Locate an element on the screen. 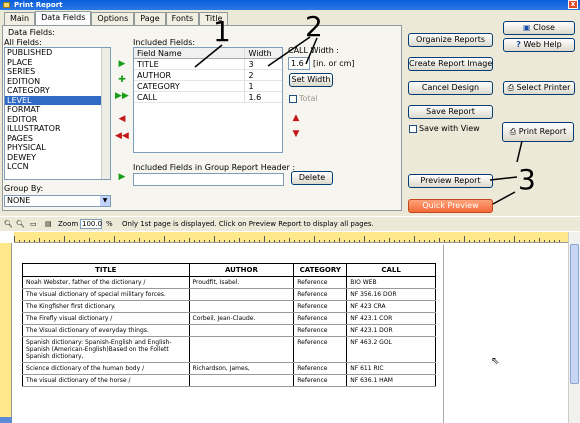 The height and width of the screenshot is (423, 580). remove-all-icon: ◀◀ is located at coordinates (122, 136).